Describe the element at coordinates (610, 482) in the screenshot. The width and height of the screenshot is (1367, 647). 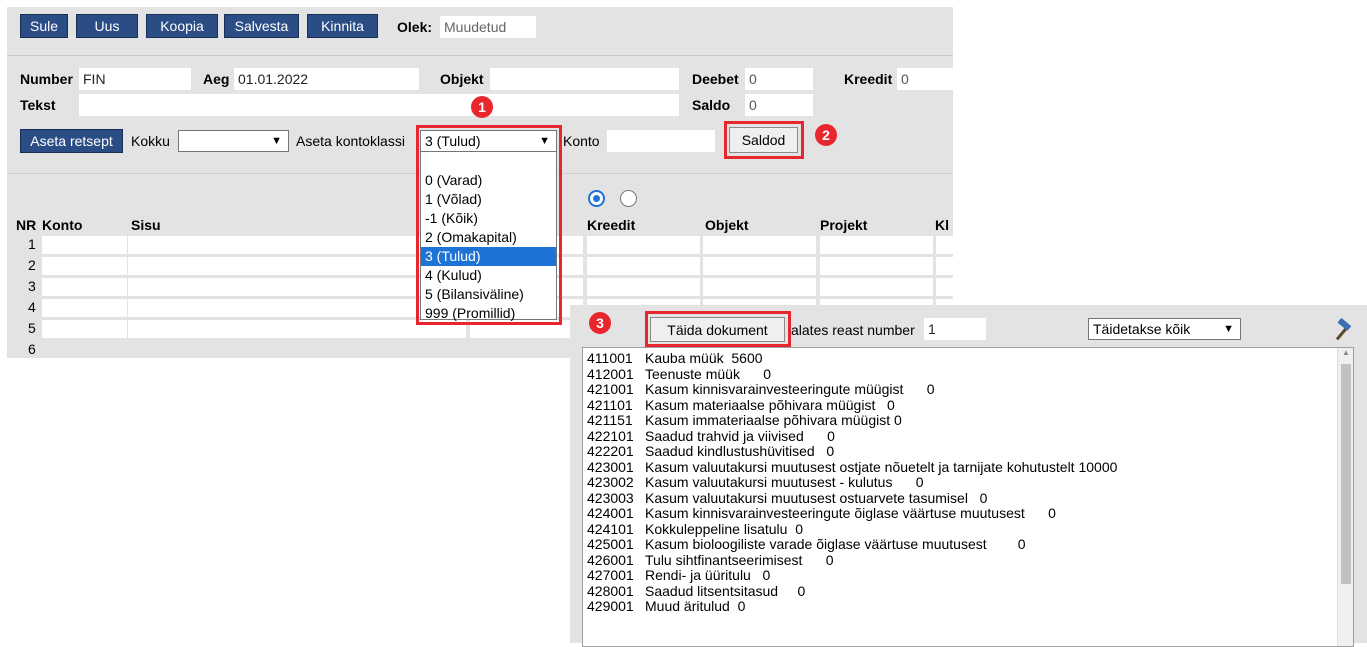
I see `account-code: 423002` at that location.